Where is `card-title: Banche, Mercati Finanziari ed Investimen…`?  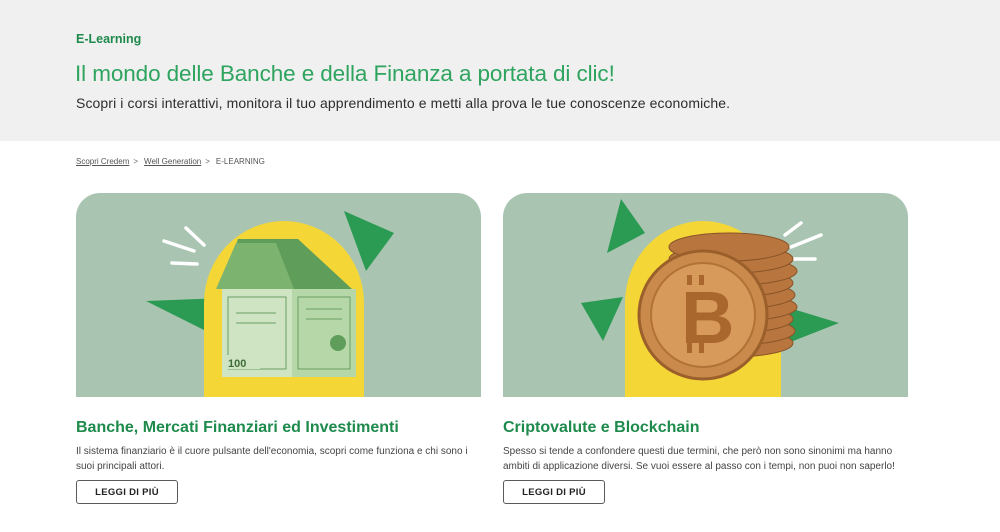
card-title: Banche, Mercati Finanziari ed Investimen… is located at coordinates (237, 428).